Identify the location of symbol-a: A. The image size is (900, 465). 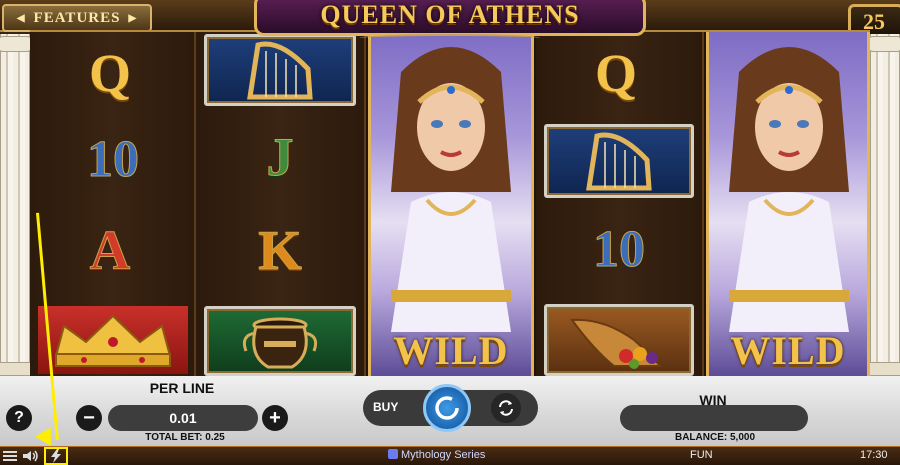
(110, 251).